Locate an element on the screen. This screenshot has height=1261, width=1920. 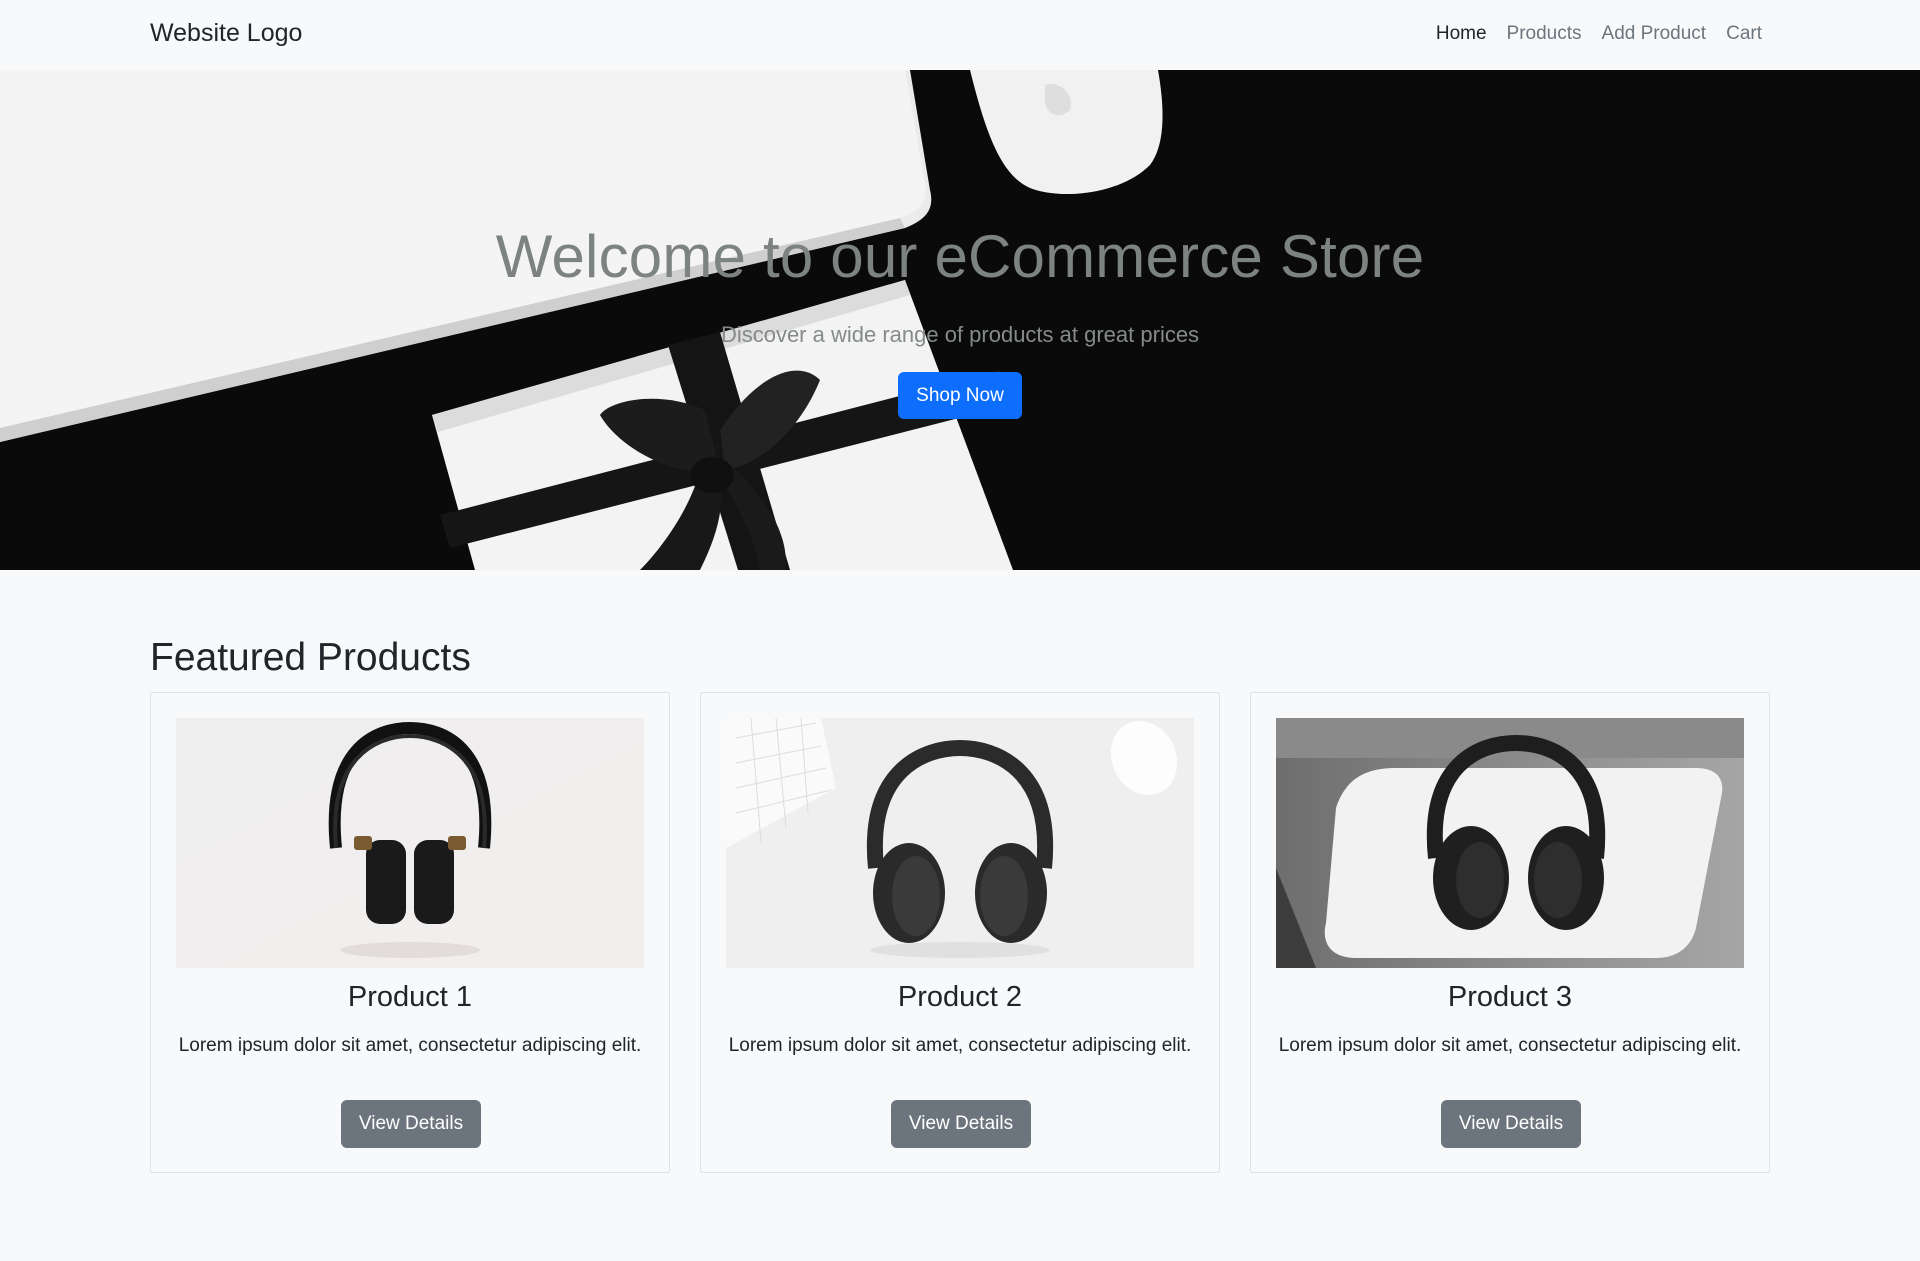
brand-logo-link: Website Logo is located at coordinates (226, 33).